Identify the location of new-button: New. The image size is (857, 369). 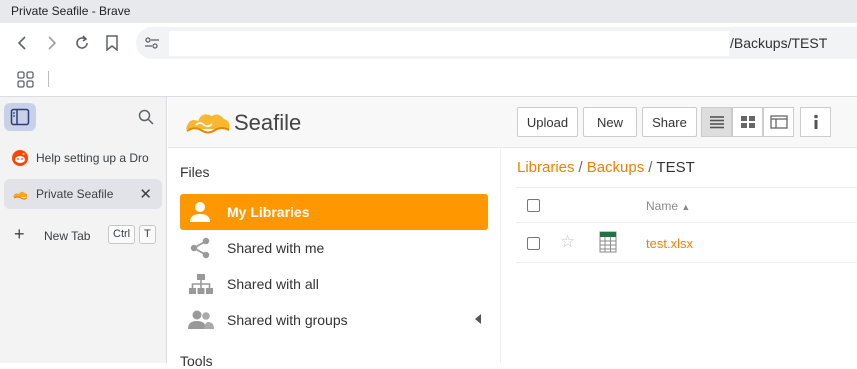
(610, 122).